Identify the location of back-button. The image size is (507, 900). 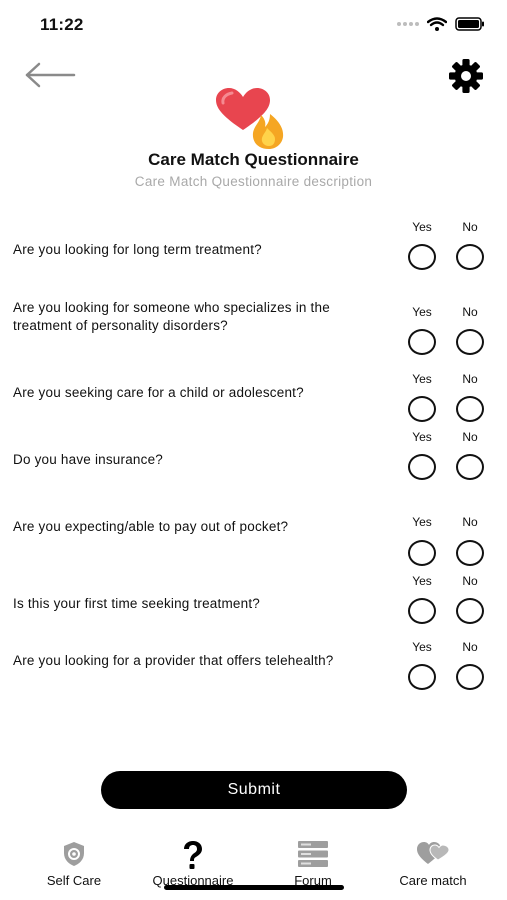
(50, 75).